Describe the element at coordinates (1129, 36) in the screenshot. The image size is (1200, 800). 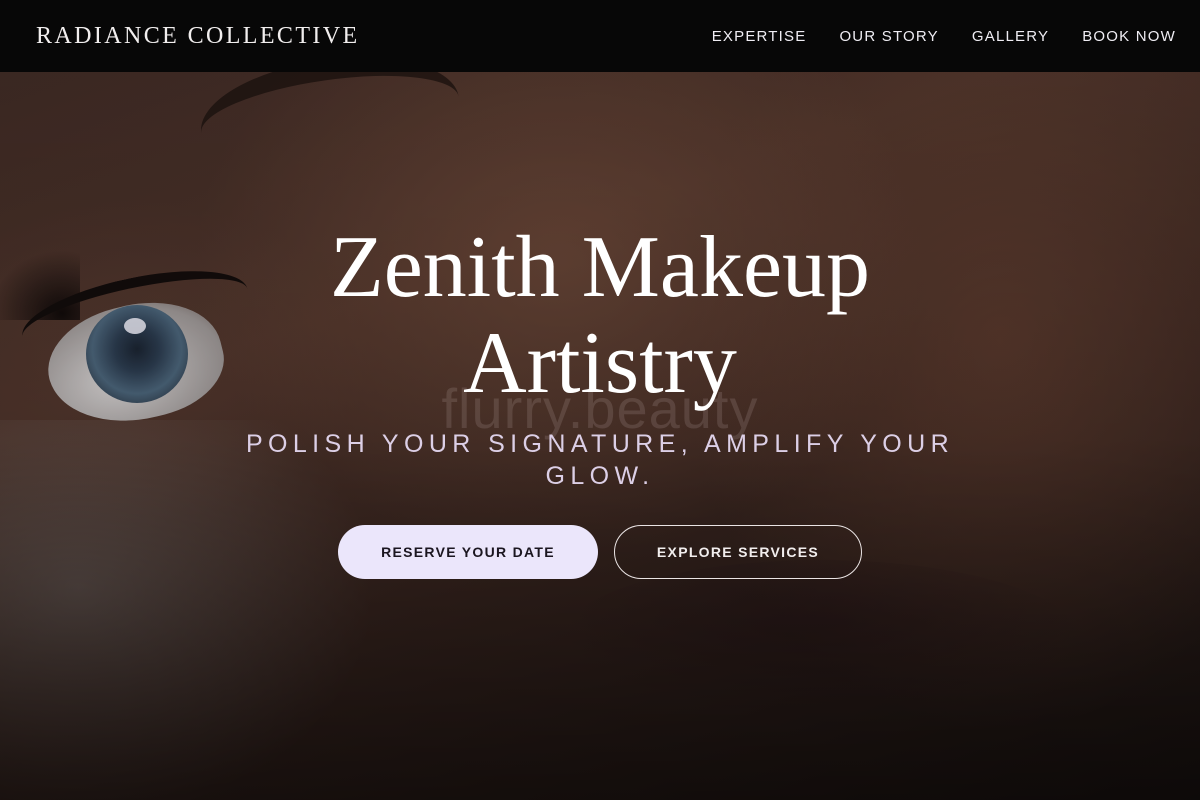
I see `nav-link-book-now: BOOK NOW` at that location.